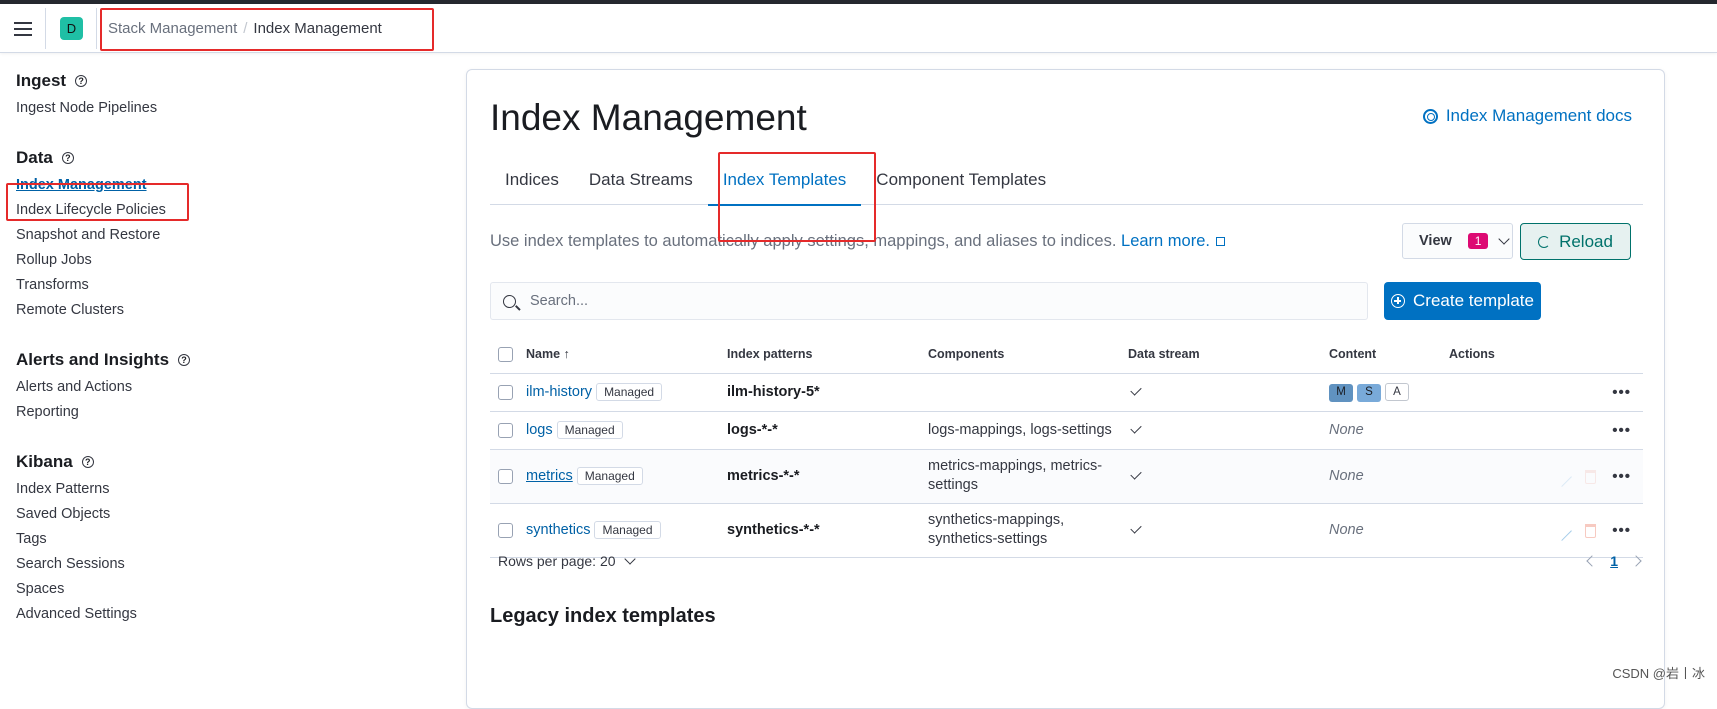  I want to click on search-input, so click(930, 301).